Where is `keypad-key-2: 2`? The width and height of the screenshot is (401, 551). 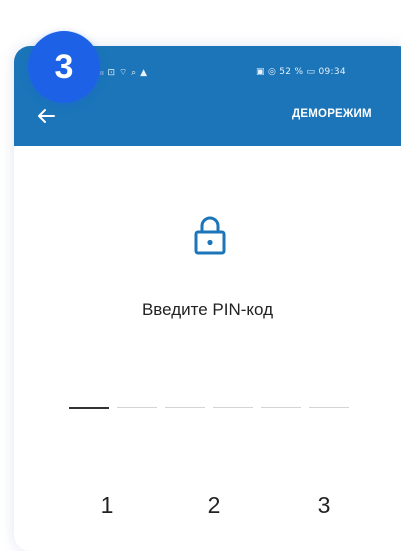 keypad-key-2: 2 is located at coordinates (214, 505).